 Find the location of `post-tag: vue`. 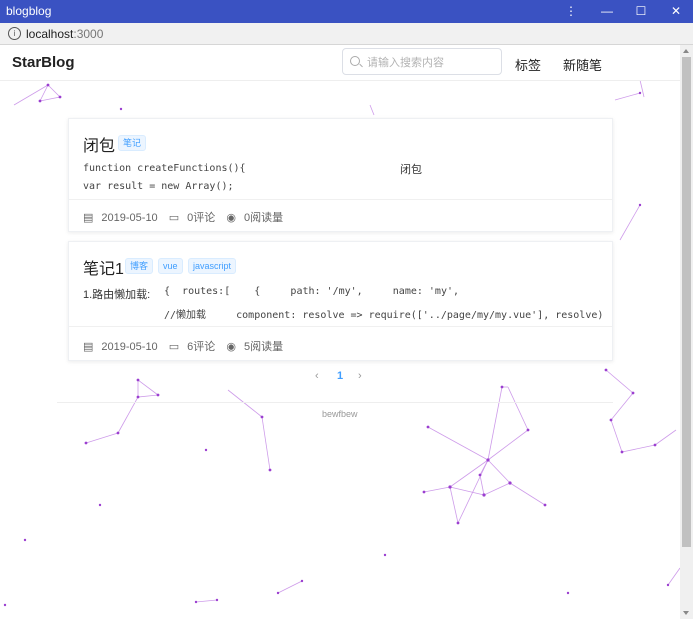

post-tag: vue is located at coordinates (170, 266).